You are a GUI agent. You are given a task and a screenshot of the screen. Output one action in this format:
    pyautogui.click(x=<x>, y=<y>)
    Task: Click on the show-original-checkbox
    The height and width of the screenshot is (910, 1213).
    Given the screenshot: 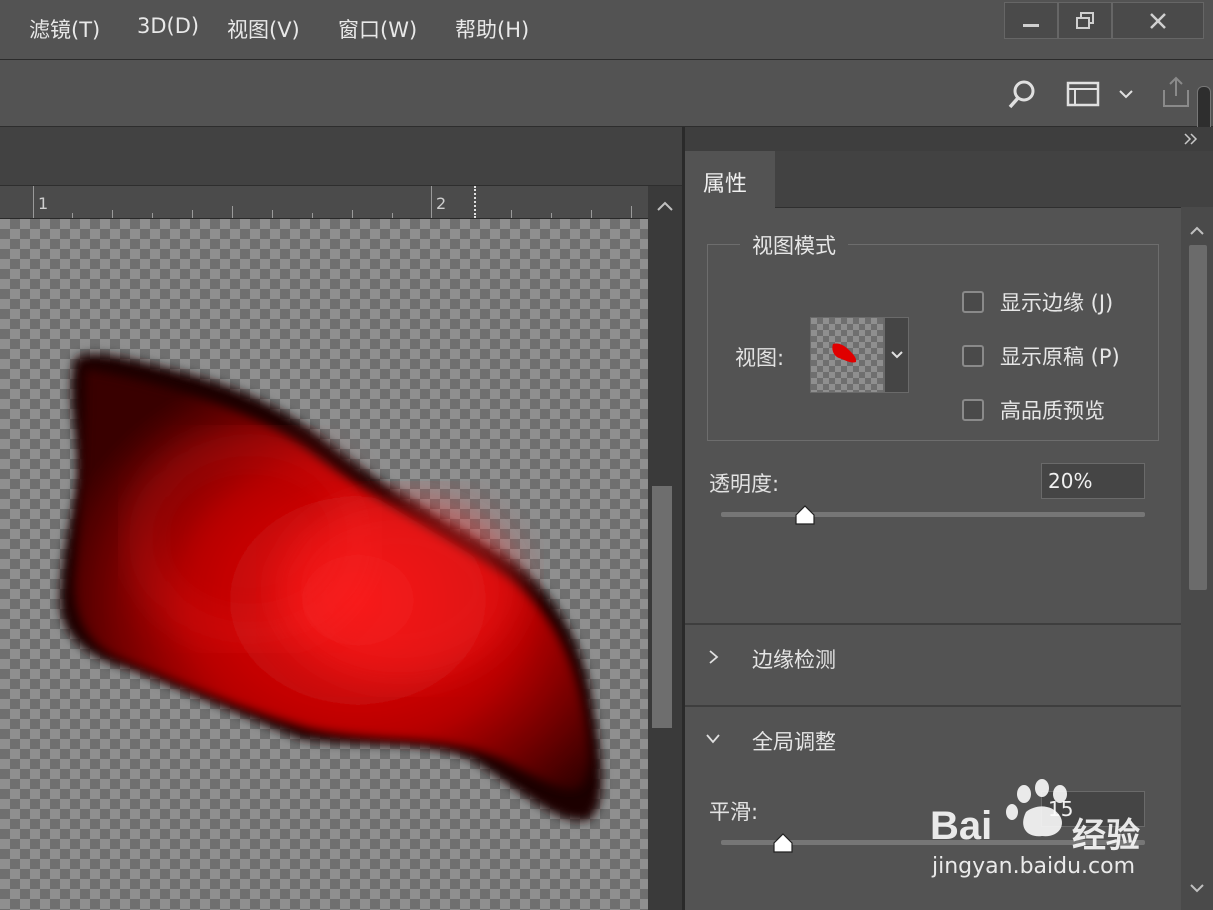 What is the action you would take?
    pyautogui.click(x=973, y=356)
    